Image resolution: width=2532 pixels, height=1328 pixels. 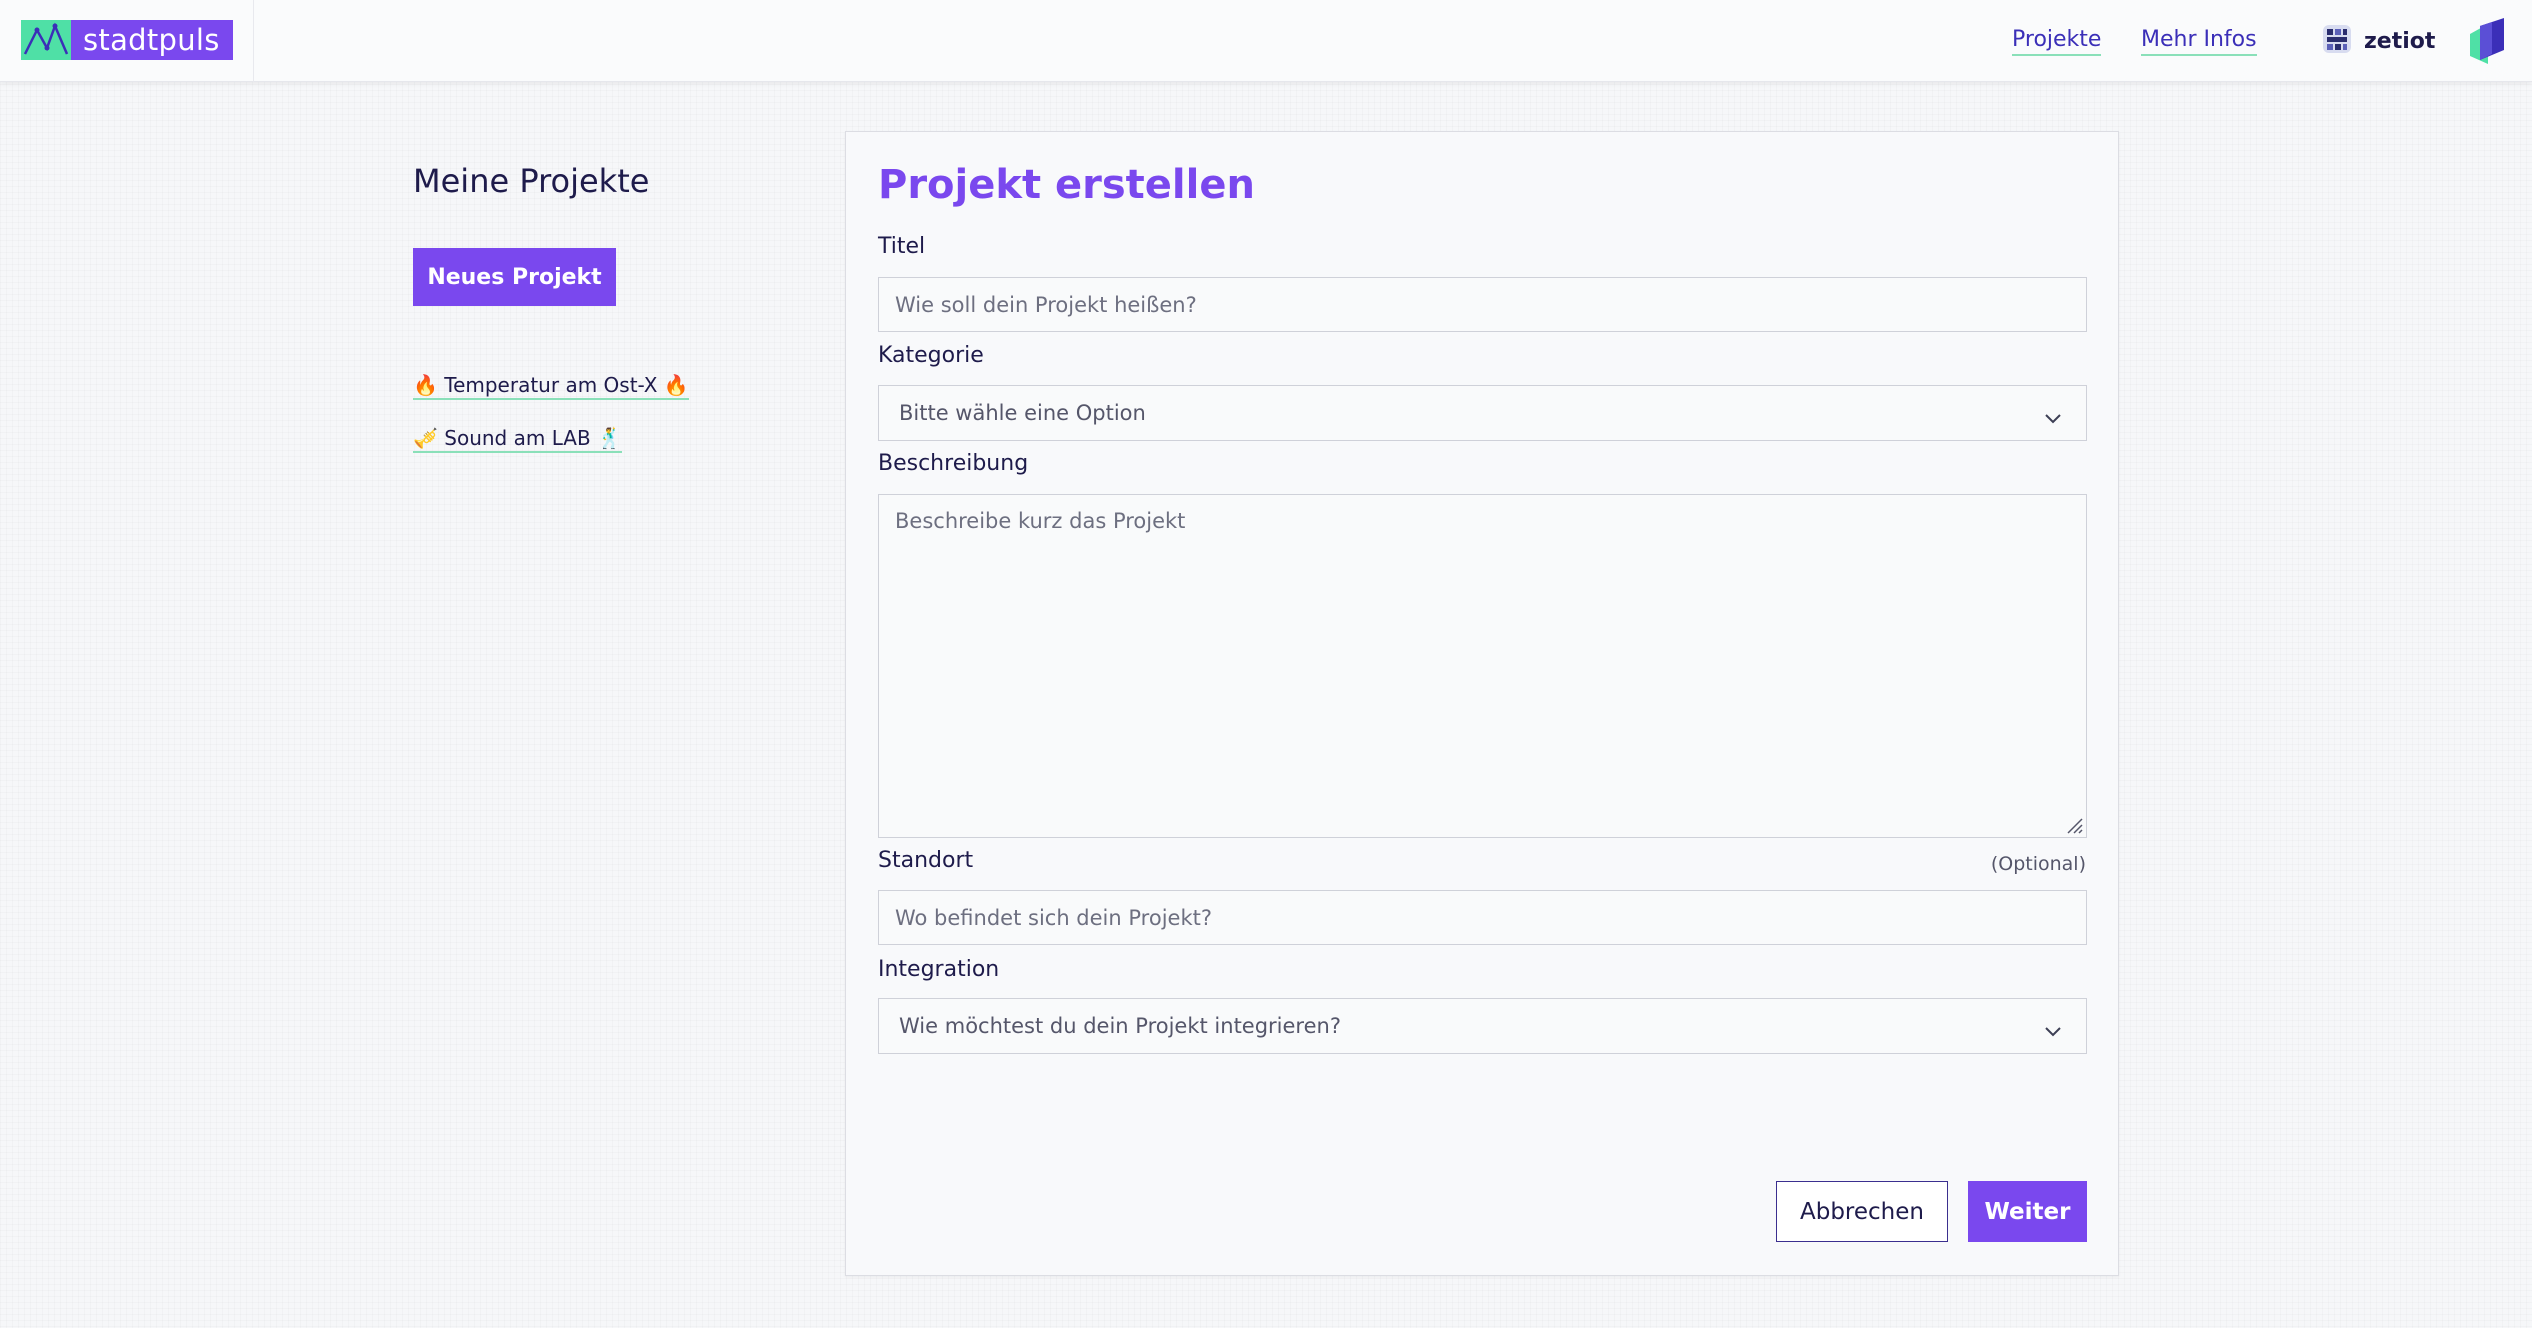 I want to click on title-label: Titel, so click(x=902, y=246).